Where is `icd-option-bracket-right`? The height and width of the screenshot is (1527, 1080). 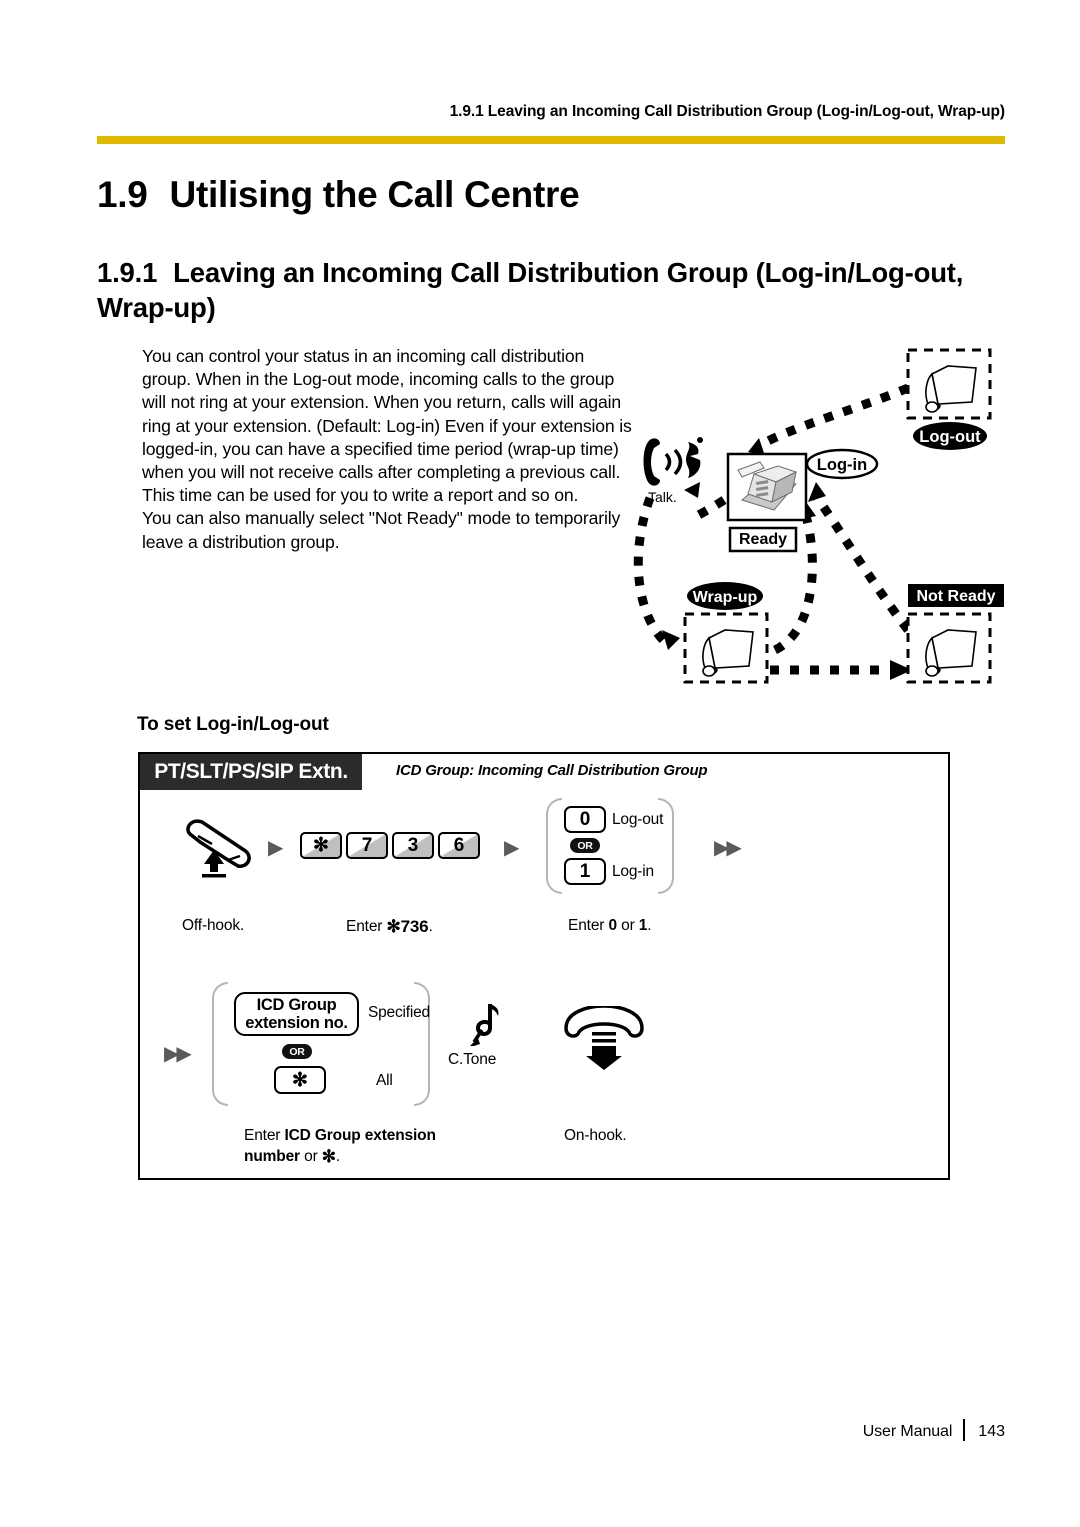 icd-option-bracket-right is located at coordinates (422, 1044).